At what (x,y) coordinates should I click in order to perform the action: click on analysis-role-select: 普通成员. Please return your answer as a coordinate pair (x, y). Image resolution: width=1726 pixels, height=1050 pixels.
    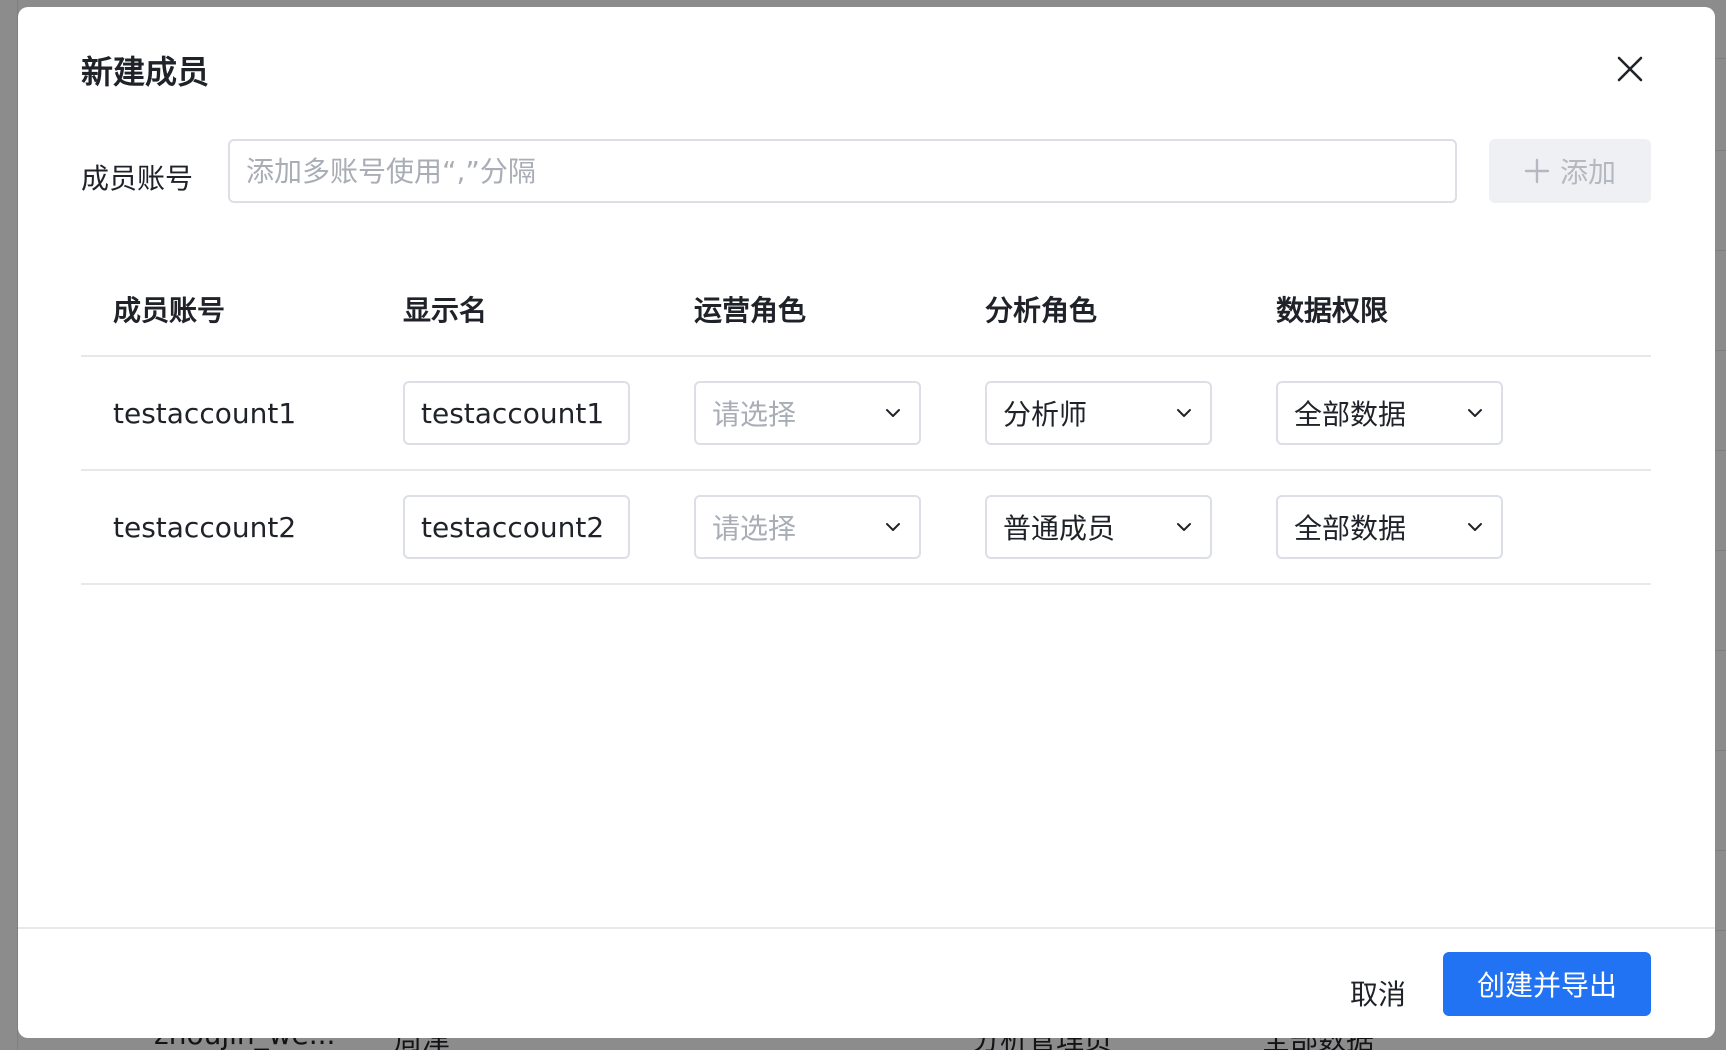
    Looking at the image, I should click on (1098, 527).